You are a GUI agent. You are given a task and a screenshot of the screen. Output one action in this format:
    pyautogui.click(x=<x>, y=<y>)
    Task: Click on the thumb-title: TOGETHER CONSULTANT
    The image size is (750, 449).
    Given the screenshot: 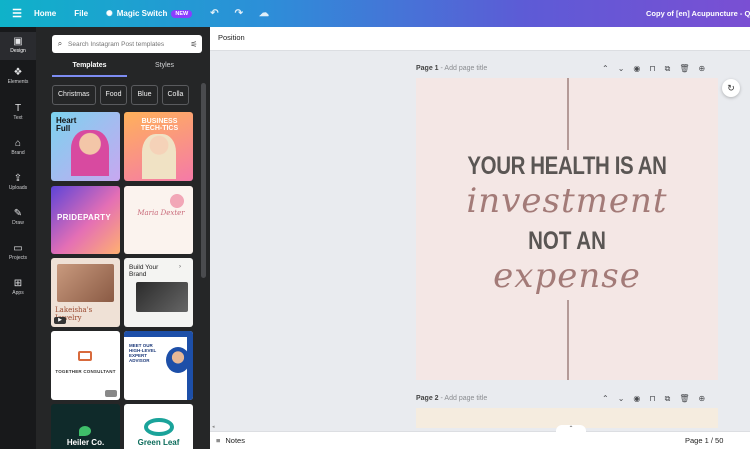 What is the action you would take?
    pyautogui.click(x=85, y=371)
    